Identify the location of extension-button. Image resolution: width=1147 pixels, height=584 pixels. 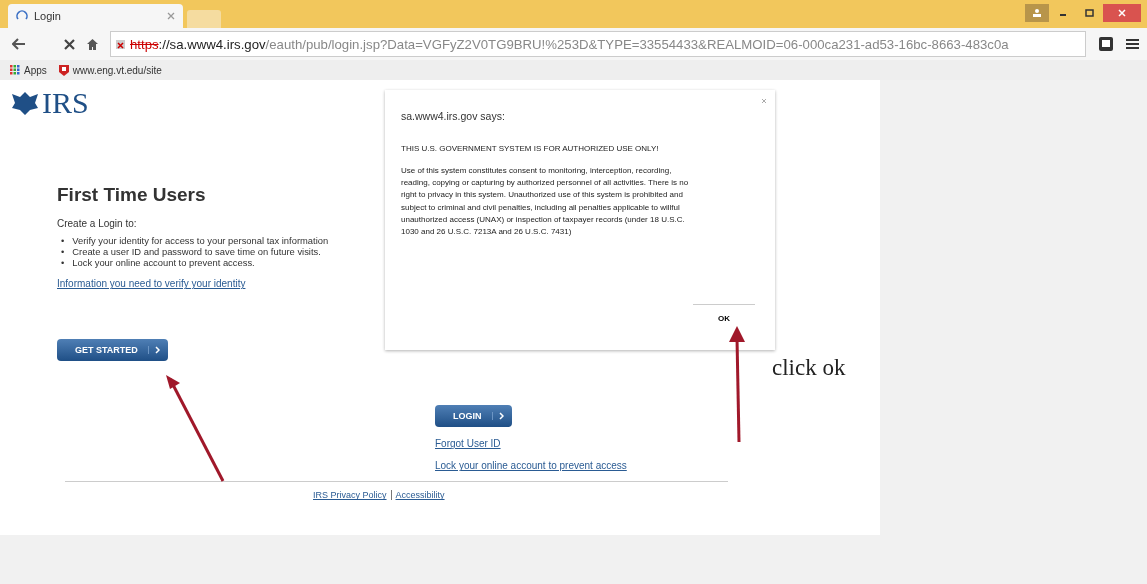
(1106, 44).